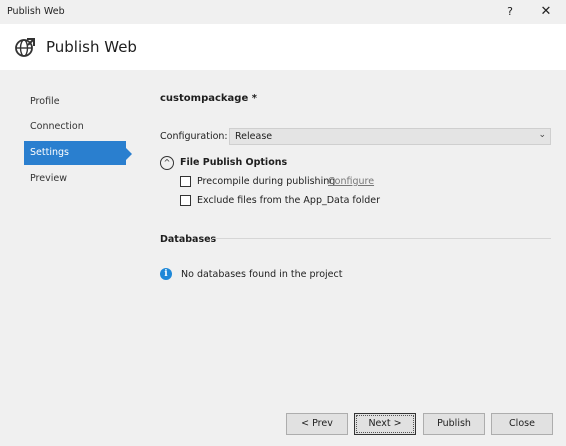  I want to click on exclude-app-data-checkbox, so click(185, 200).